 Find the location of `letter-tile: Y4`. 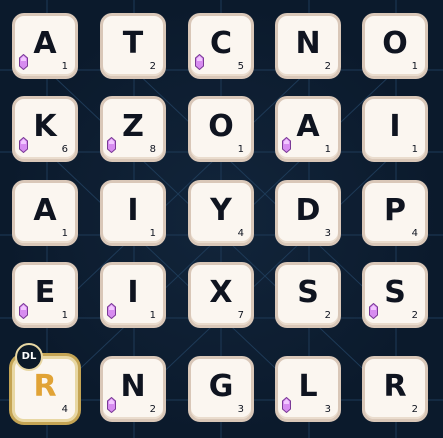

letter-tile: Y4 is located at coordinates (221, 213).